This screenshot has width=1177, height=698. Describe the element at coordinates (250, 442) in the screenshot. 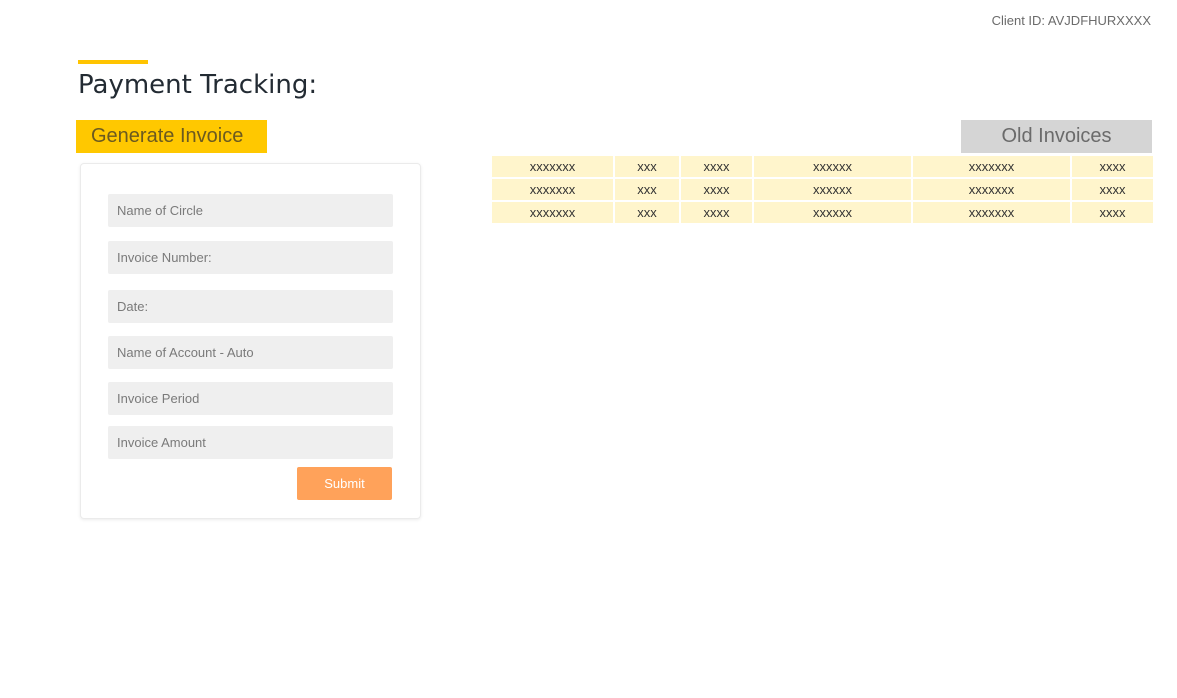

I see `invoice-amount-field` at that location.